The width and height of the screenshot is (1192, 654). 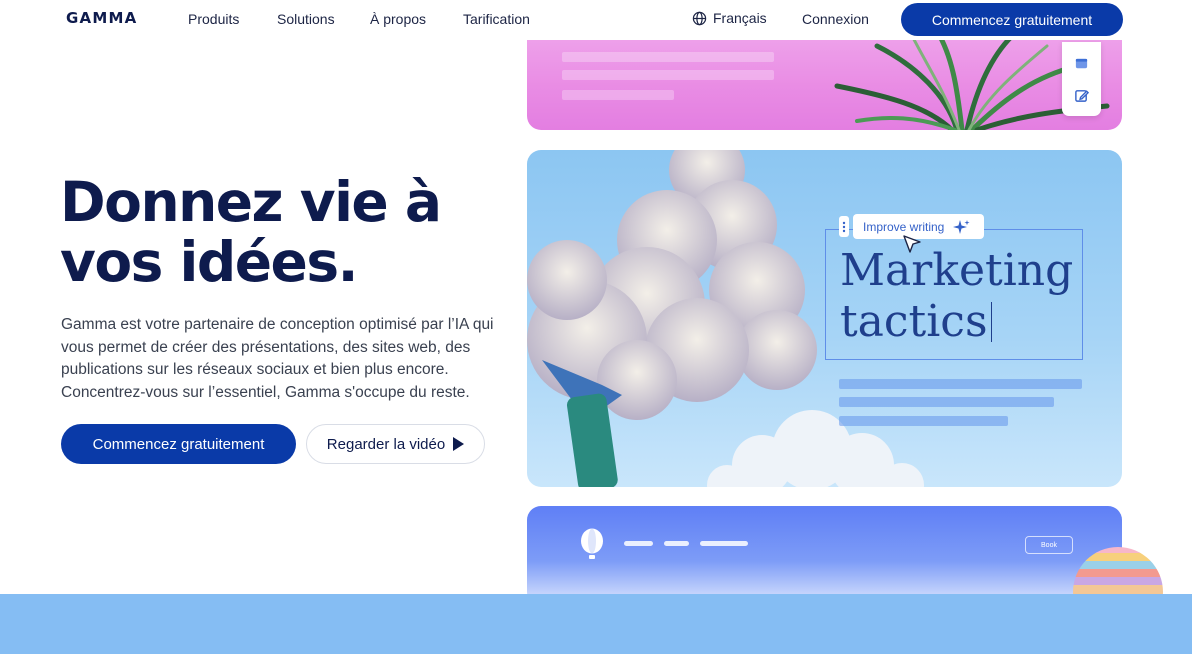 What do you see at coordinates (306, 19) in the screenshot?
I see `nav-link-solutions: Solutions` at bounding box center [306, 19].